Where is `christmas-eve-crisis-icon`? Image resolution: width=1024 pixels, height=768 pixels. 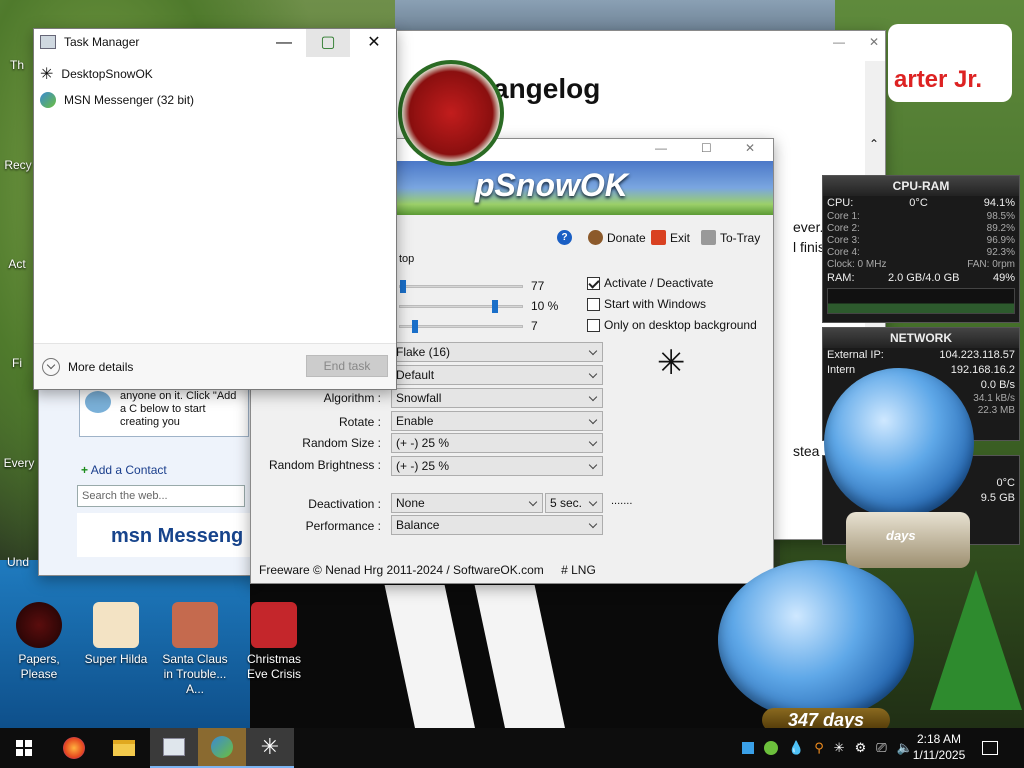
christmas-eve-crisis-icon is located at coordinates (274, 625).